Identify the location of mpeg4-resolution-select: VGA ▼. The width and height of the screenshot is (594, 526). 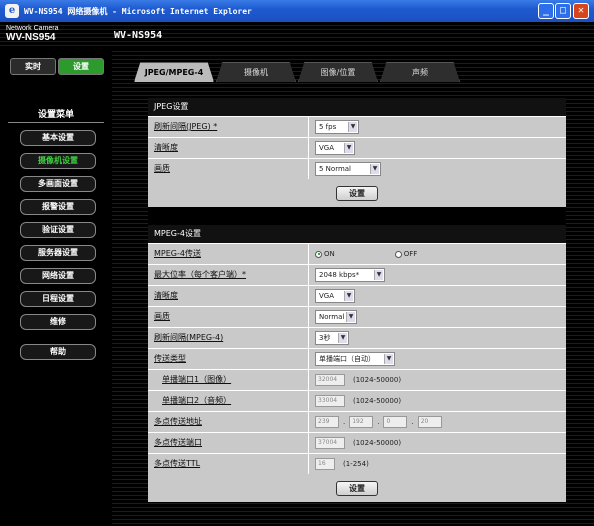
(335, 296).